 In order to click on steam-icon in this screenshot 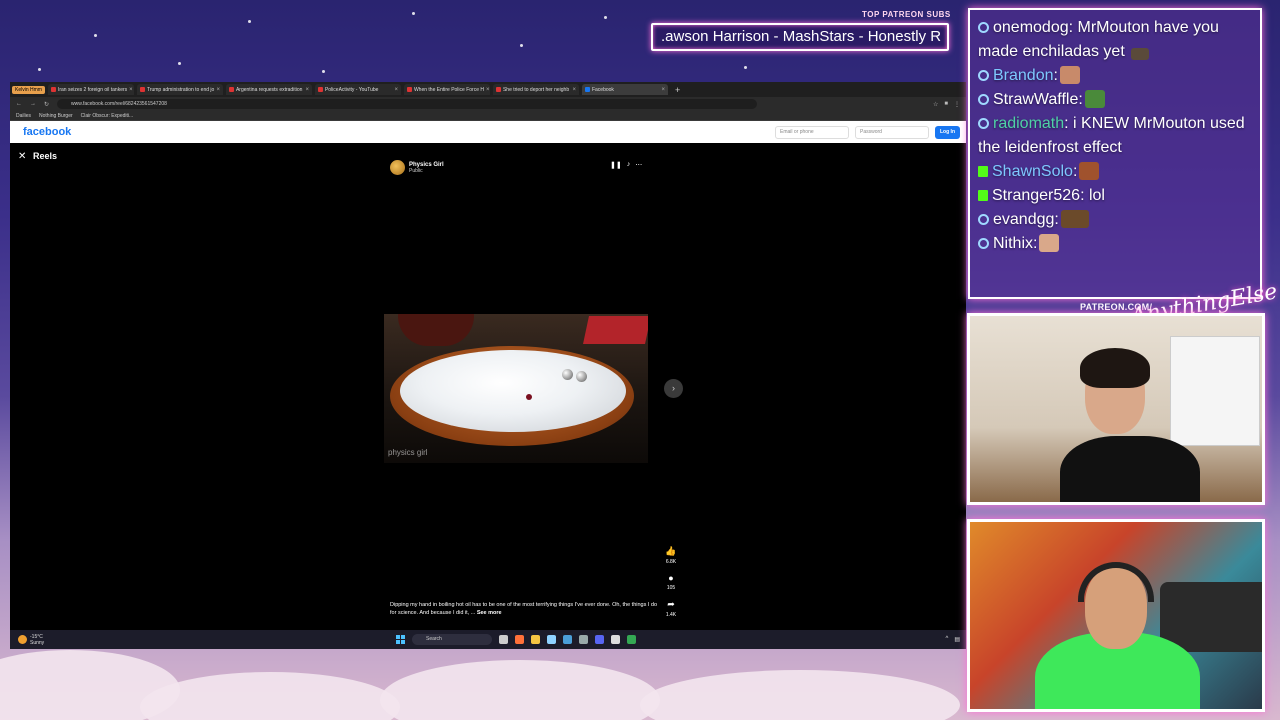, I will do `click(567, 639)`.